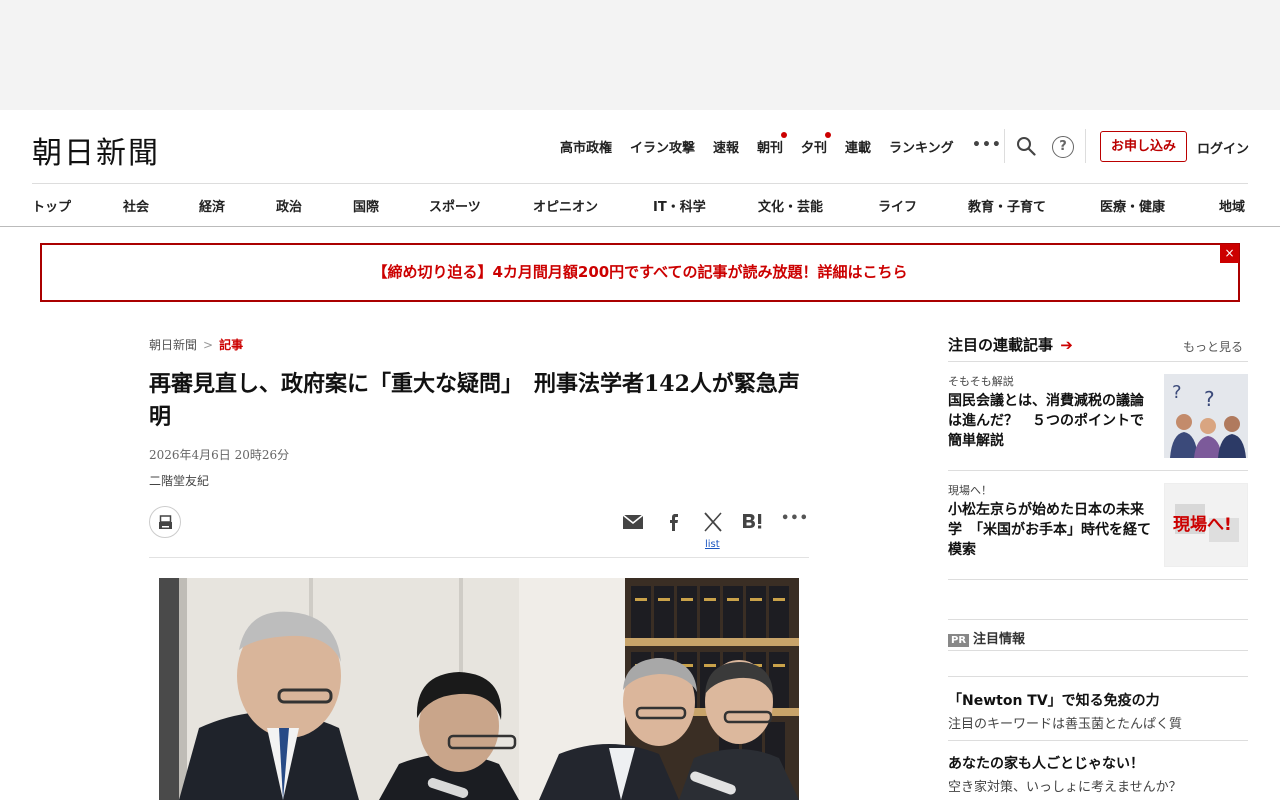  Describe the element at coordinates (770, 148) in the screenshot. I see `top-nav-label: 朝刊` at that location.